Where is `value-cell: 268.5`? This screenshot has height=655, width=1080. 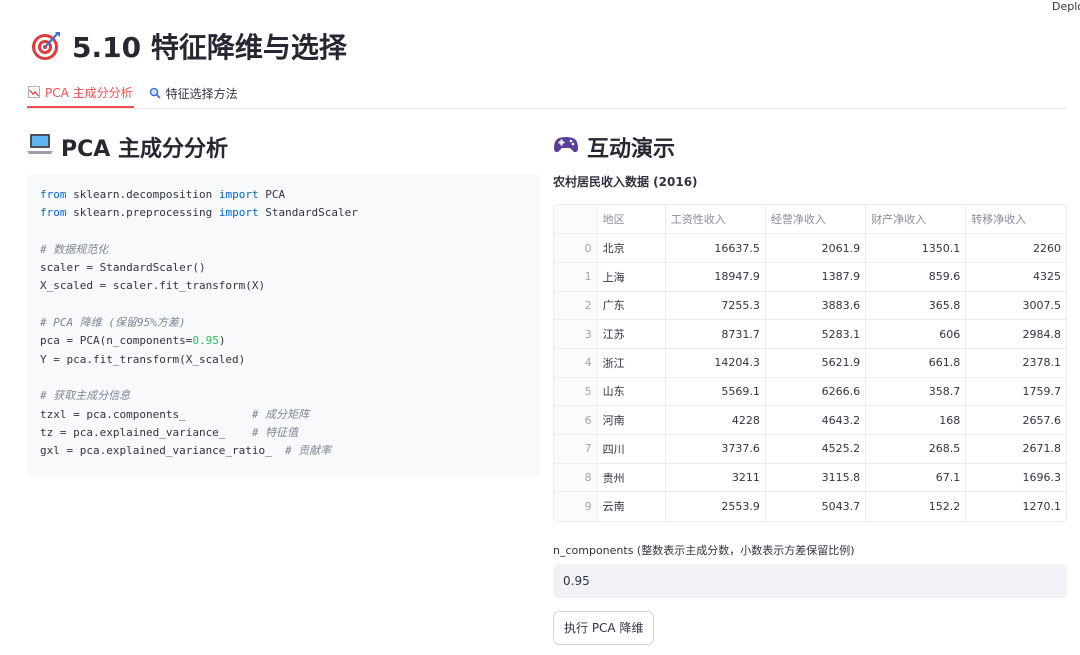
value-cell: 268.5 is located at coordinates (916, 449).